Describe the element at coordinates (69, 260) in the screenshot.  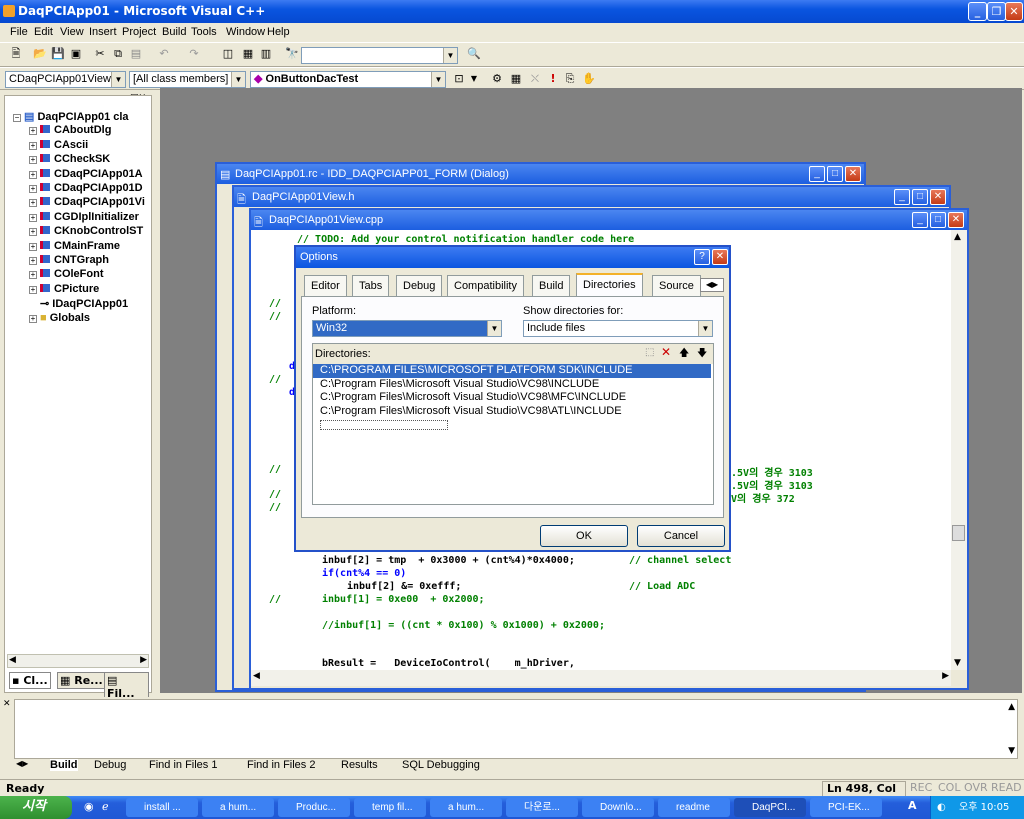
I see `tree-item-class: + CNTGraph` at that location.